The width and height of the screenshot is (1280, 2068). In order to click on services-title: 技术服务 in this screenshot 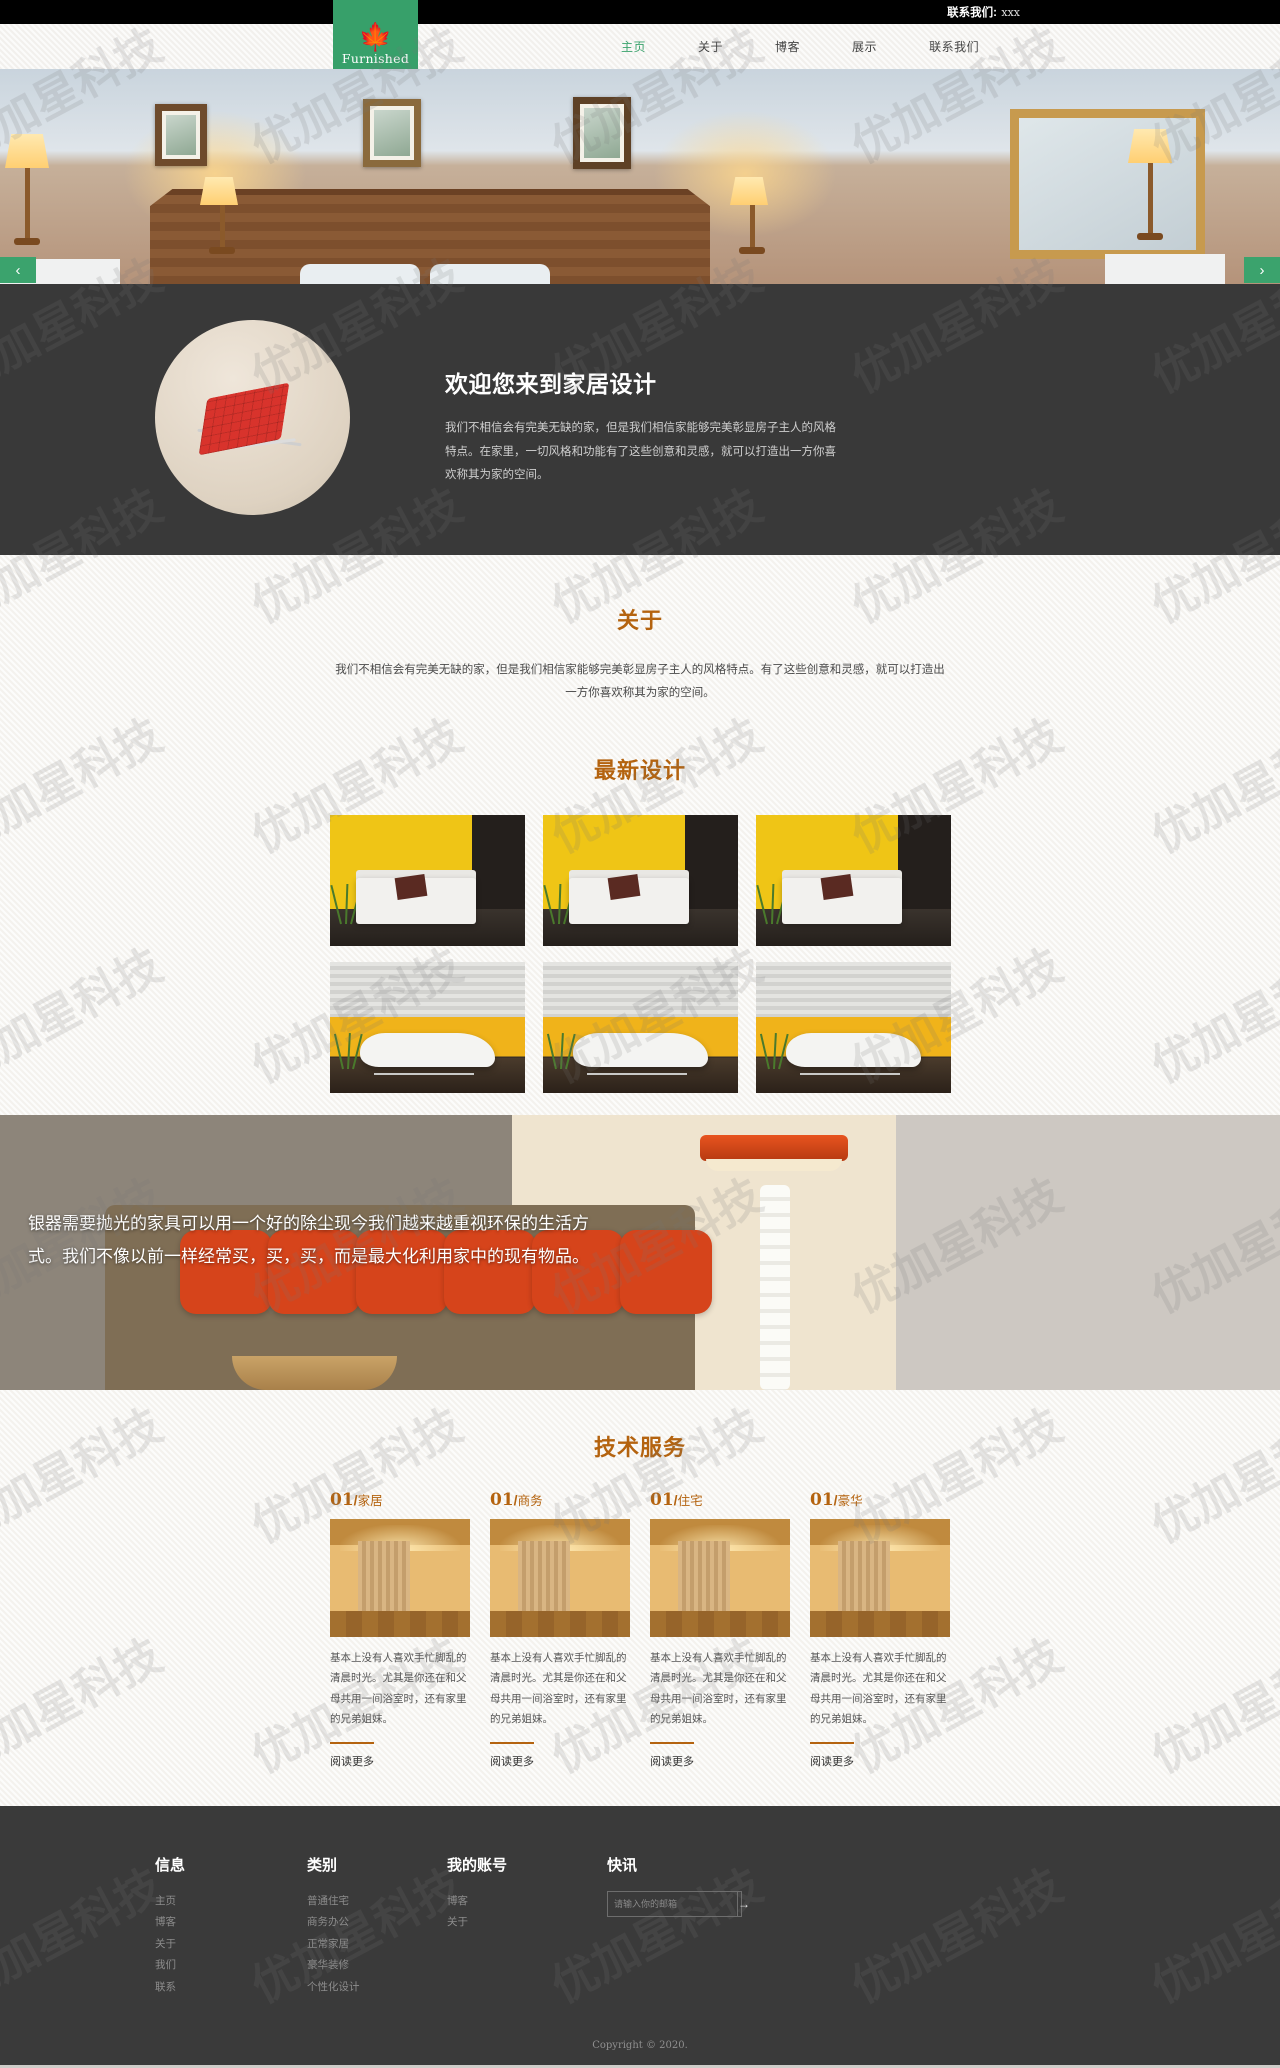, I will do `click(639, 1447)`.